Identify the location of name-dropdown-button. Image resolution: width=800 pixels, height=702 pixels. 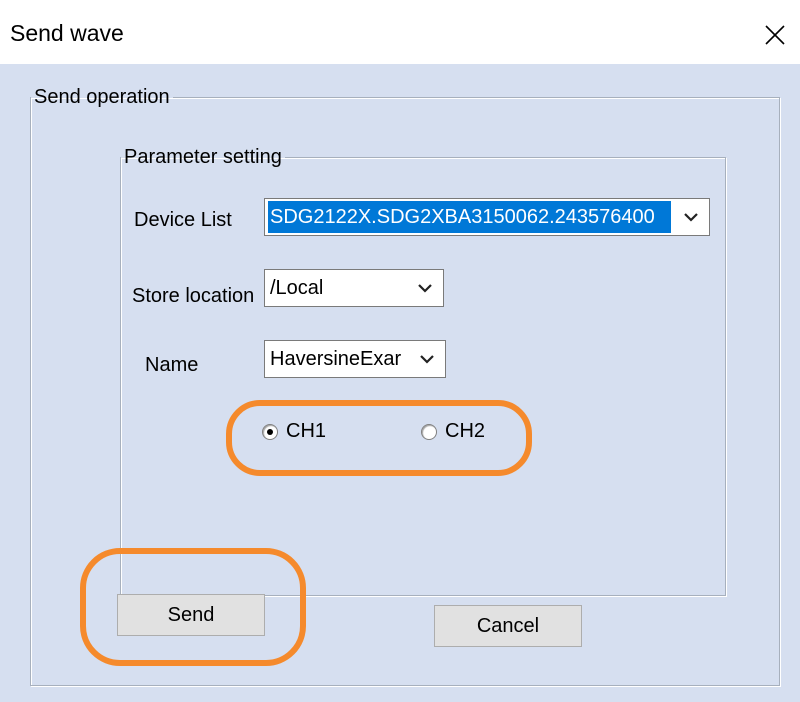
(427, 359).